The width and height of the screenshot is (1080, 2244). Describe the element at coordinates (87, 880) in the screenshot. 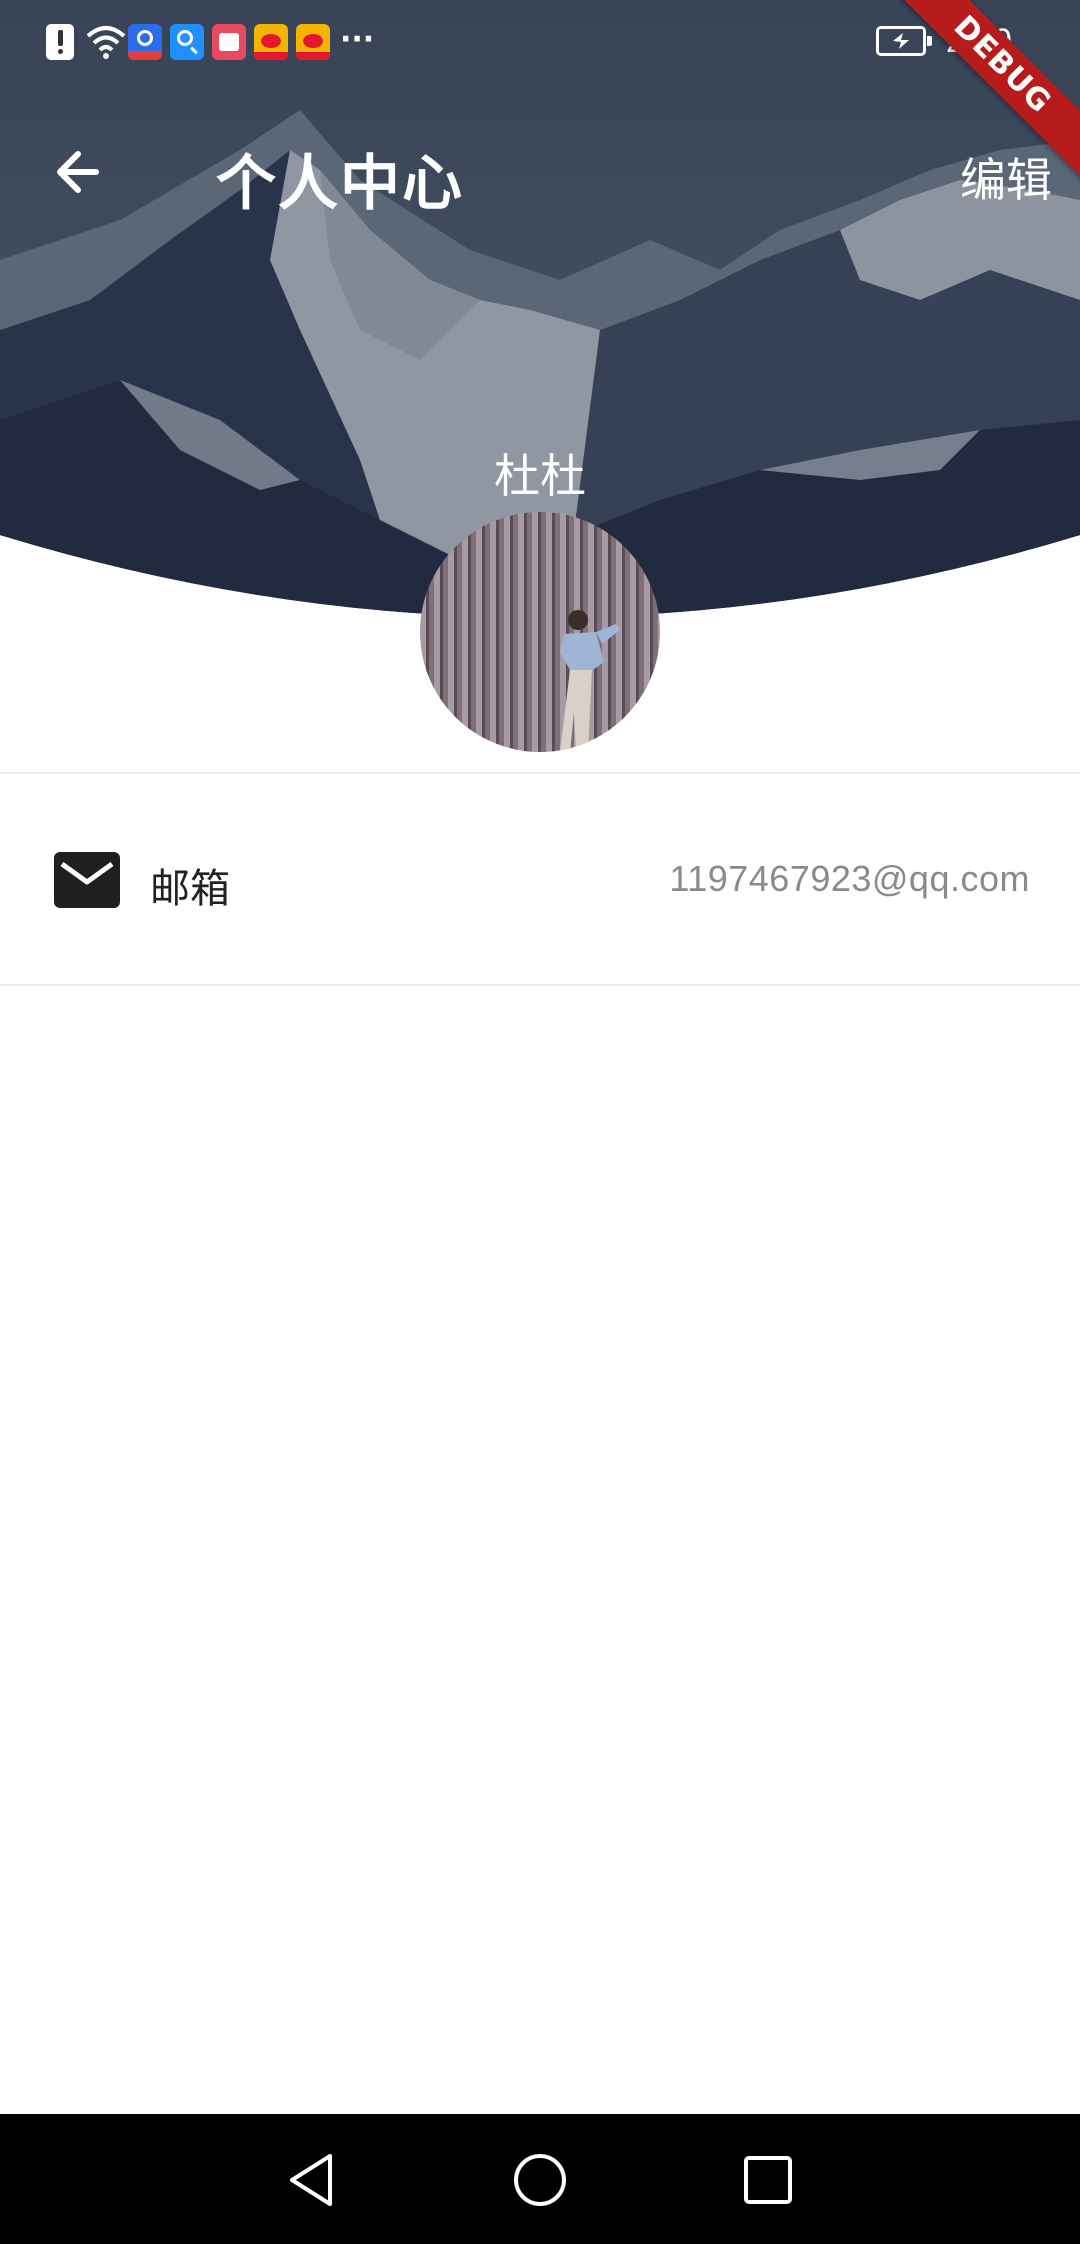

I see `mail-icon` at that location.